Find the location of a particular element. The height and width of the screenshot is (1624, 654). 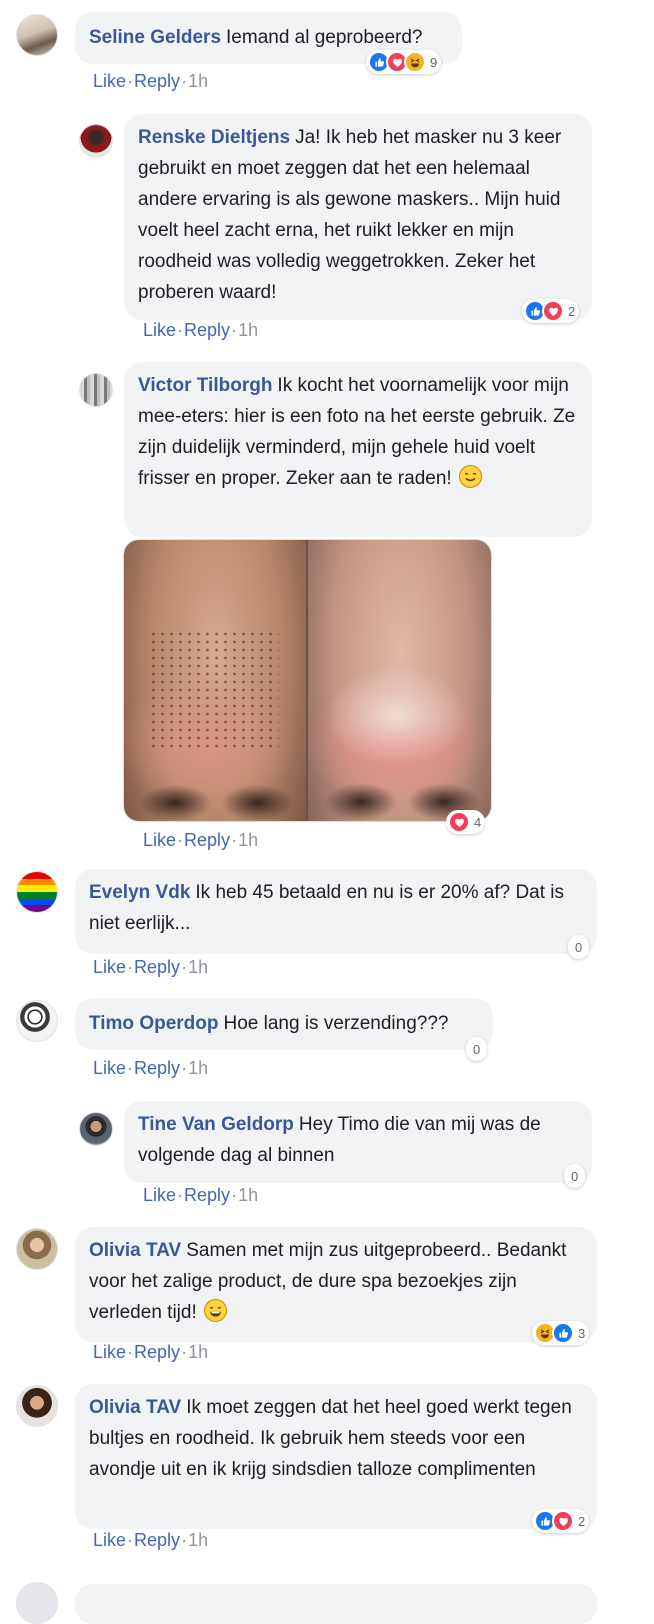

reaction-count: 4 is located at coordinates (478, 822).